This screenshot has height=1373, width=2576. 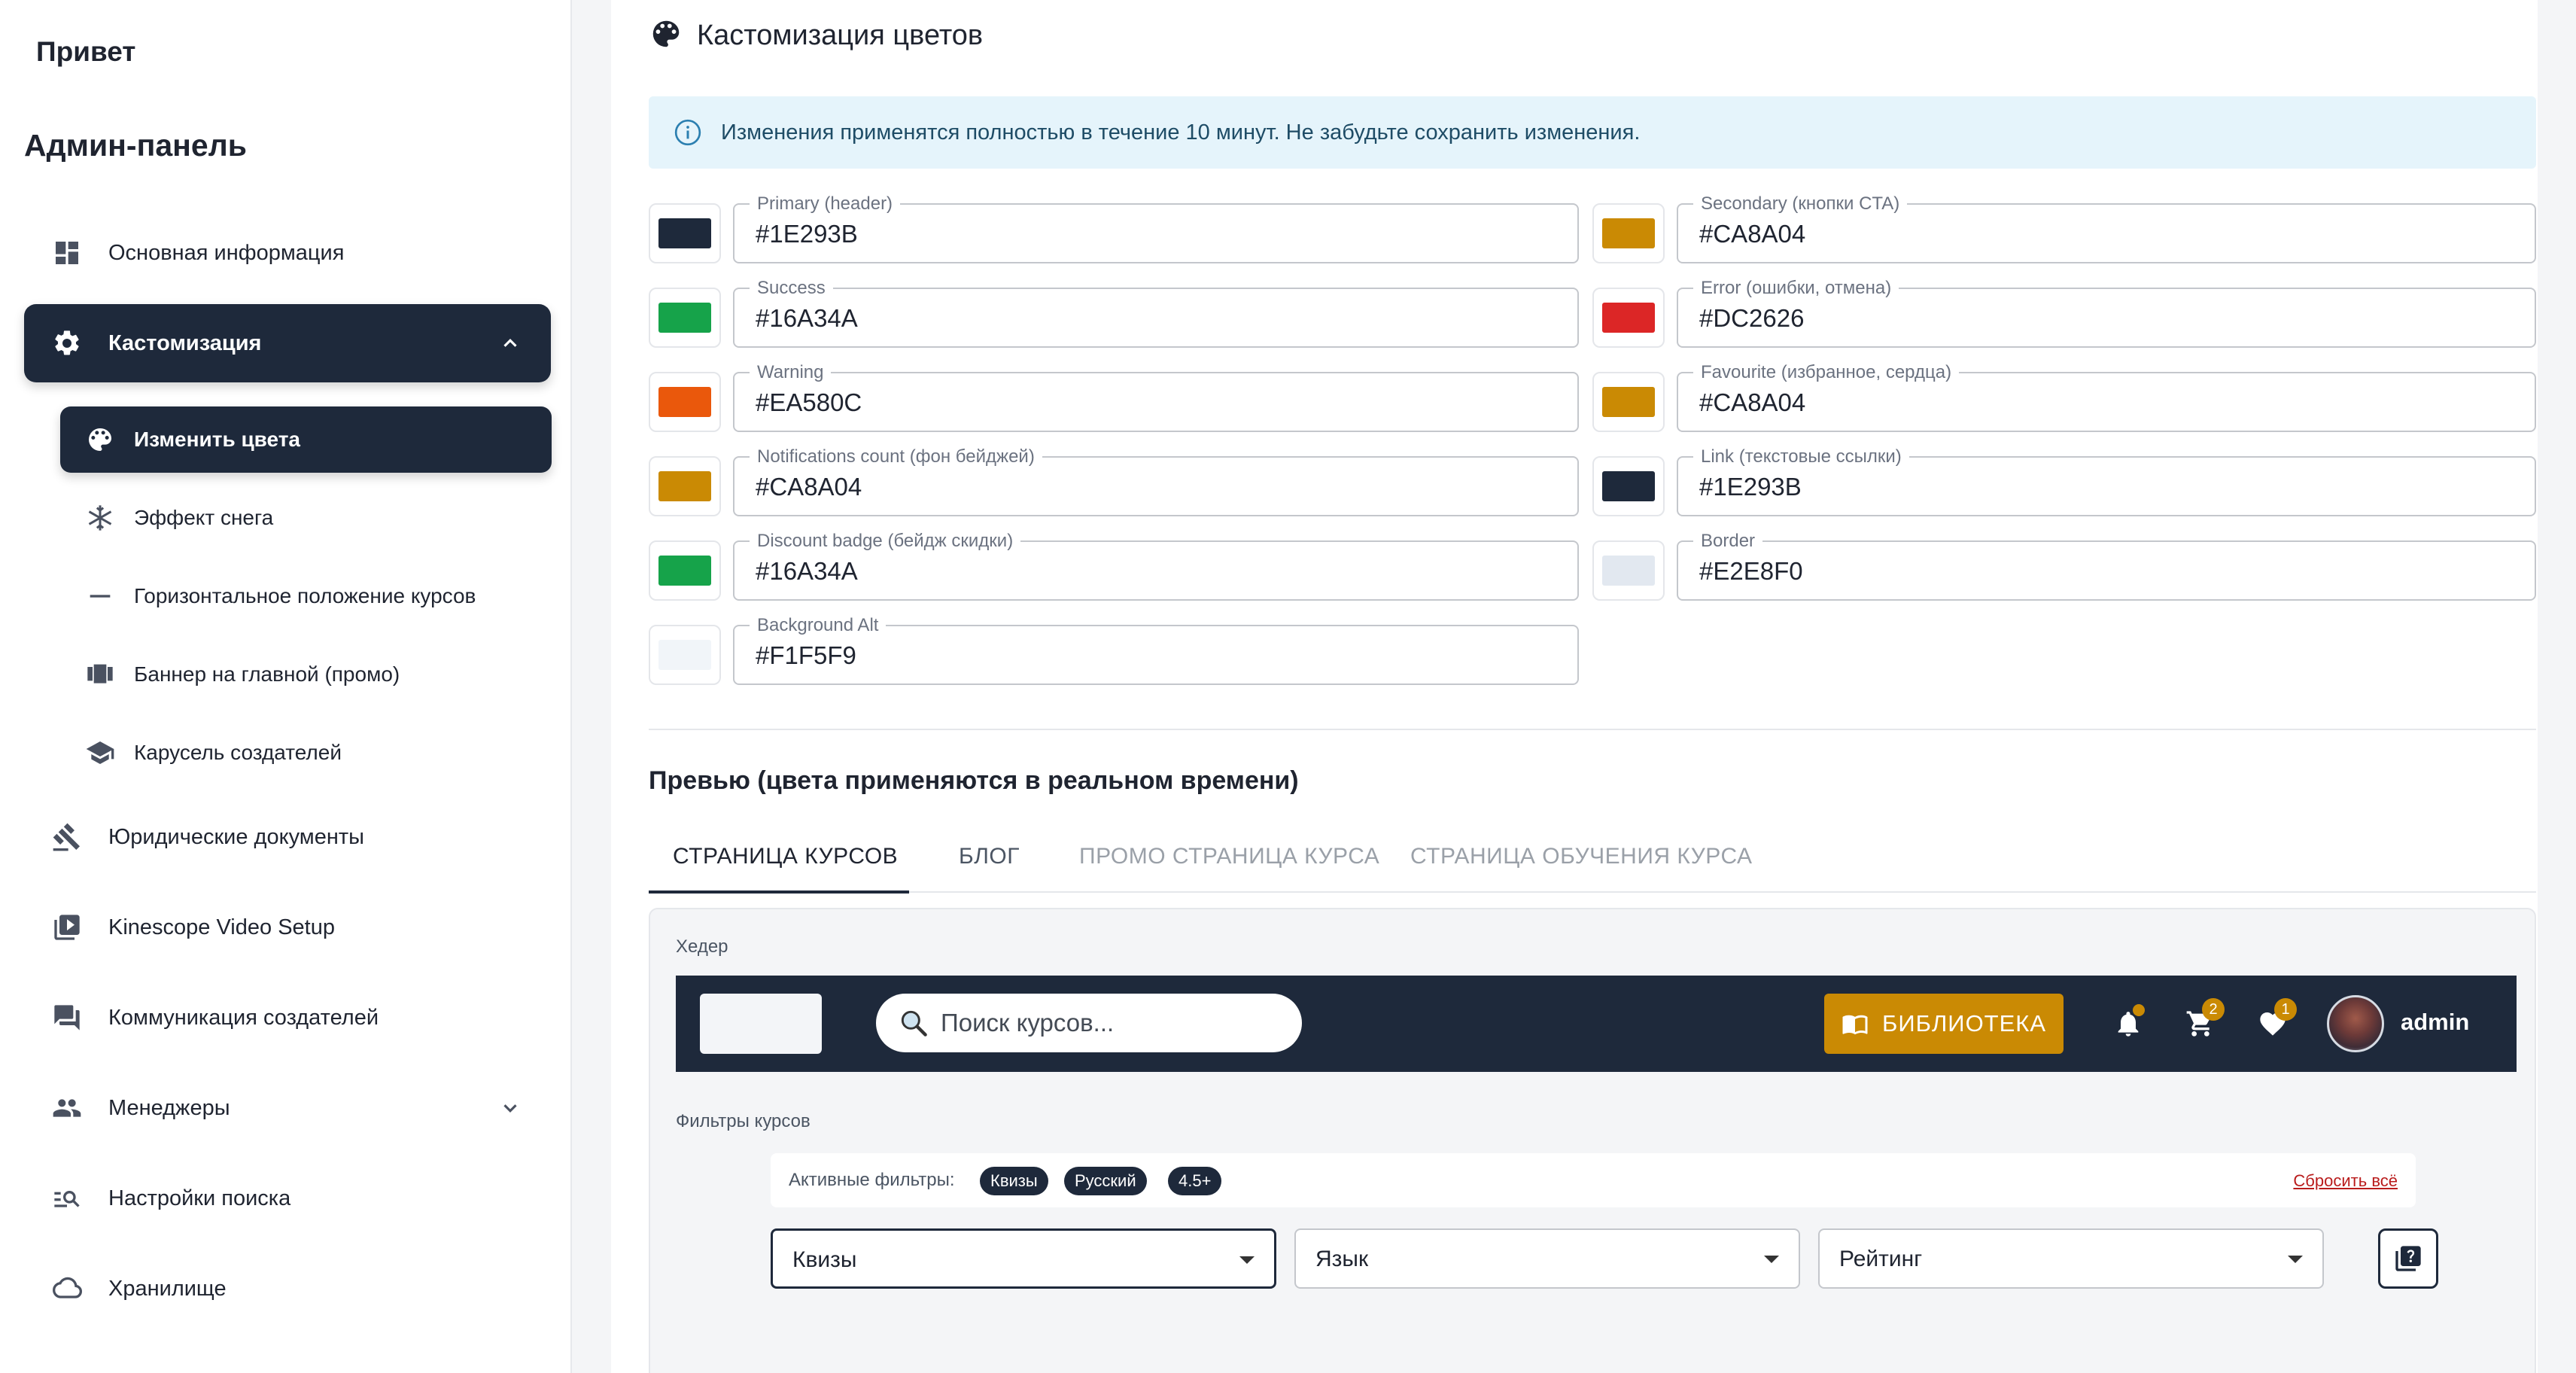 What do you see at coordinates (204, 517) in the screenshot?
I see `sidebar-subitem-label: Эффект снега` at bounding box center [204, 517].